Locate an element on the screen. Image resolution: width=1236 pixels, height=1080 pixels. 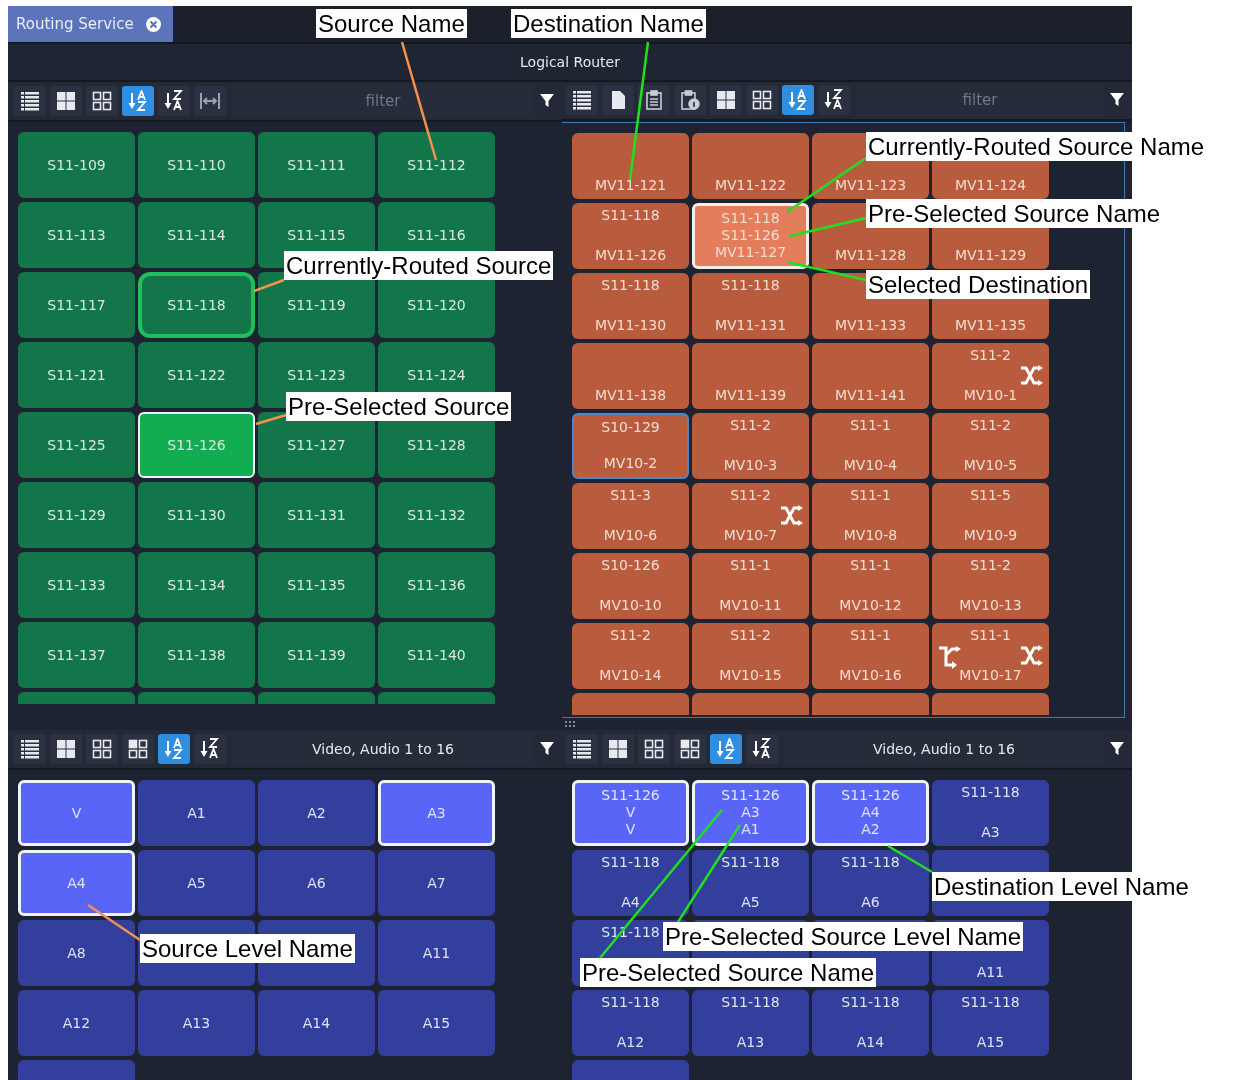
source-level-tile: A15 is located at coordinates (436, 1023).